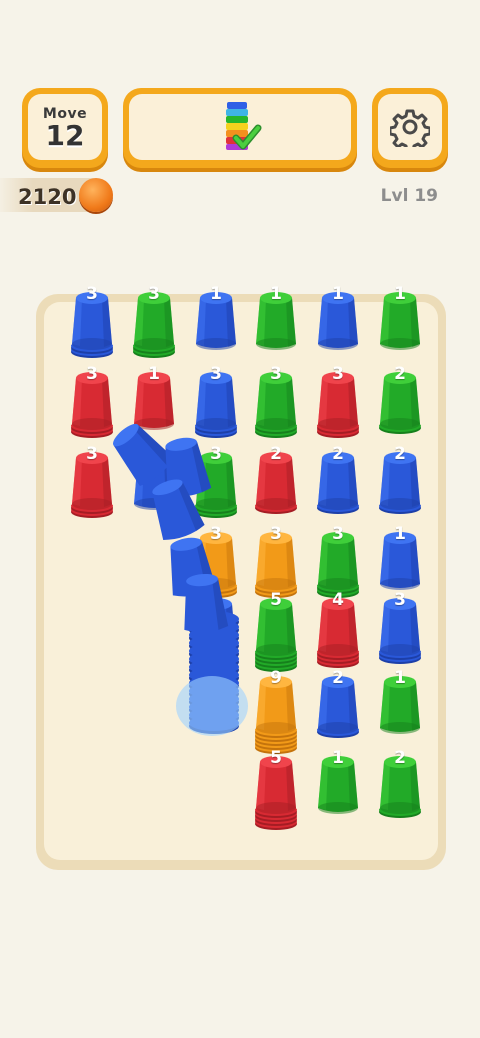 The width and height of the screenshot is (480, 1038). I want to click on goal-panel, so click(240, 128).